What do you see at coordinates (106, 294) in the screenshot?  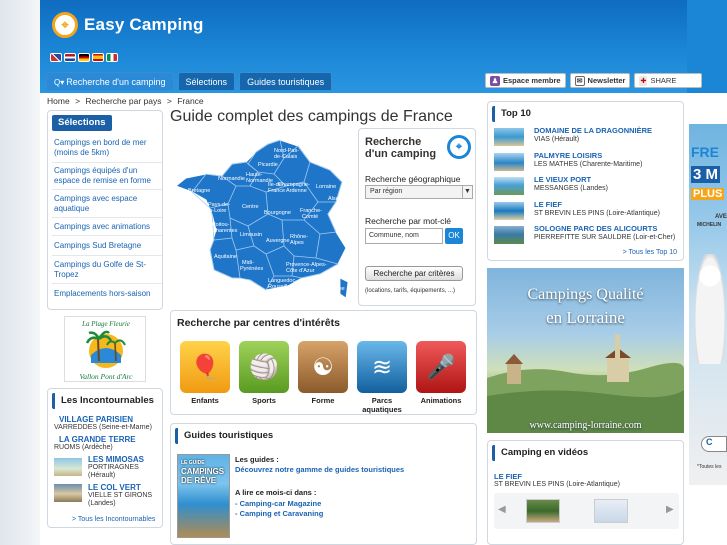 I see `selection-link: Emplacements hors-saison` at bounding box center [106, 294].